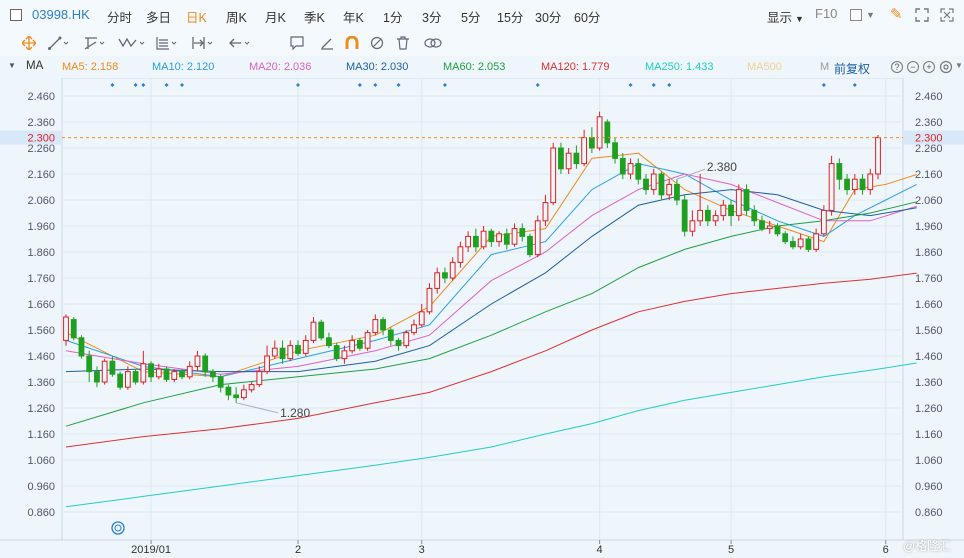 Image resolution: width=964 pixels, height=558 pixels. I want to click on x-tick-label: 6, so click(886, 550).